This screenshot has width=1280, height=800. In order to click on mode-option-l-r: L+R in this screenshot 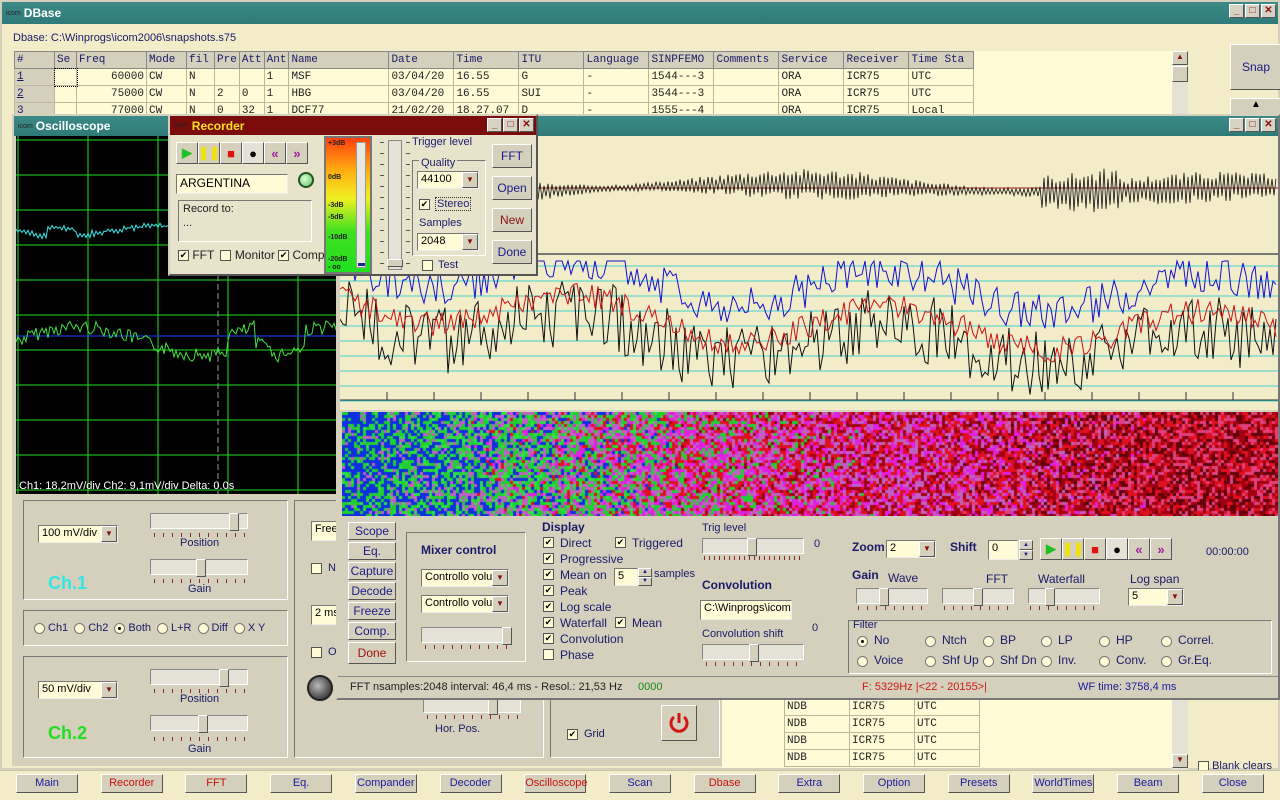, I will do `click(174, 628)`.